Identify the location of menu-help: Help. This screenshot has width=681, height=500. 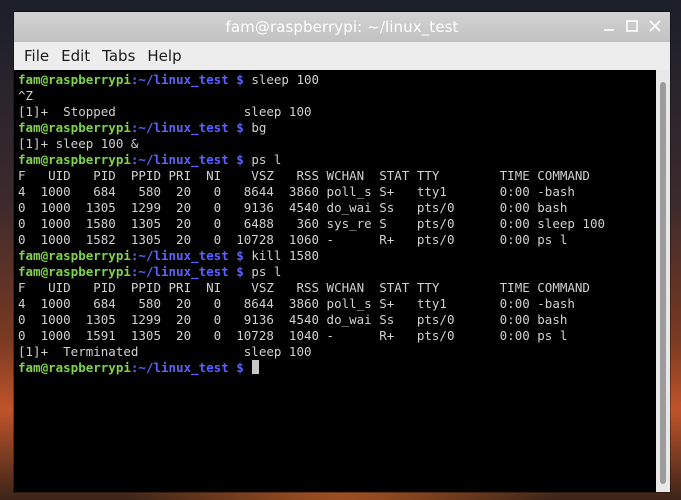
(164, 56).